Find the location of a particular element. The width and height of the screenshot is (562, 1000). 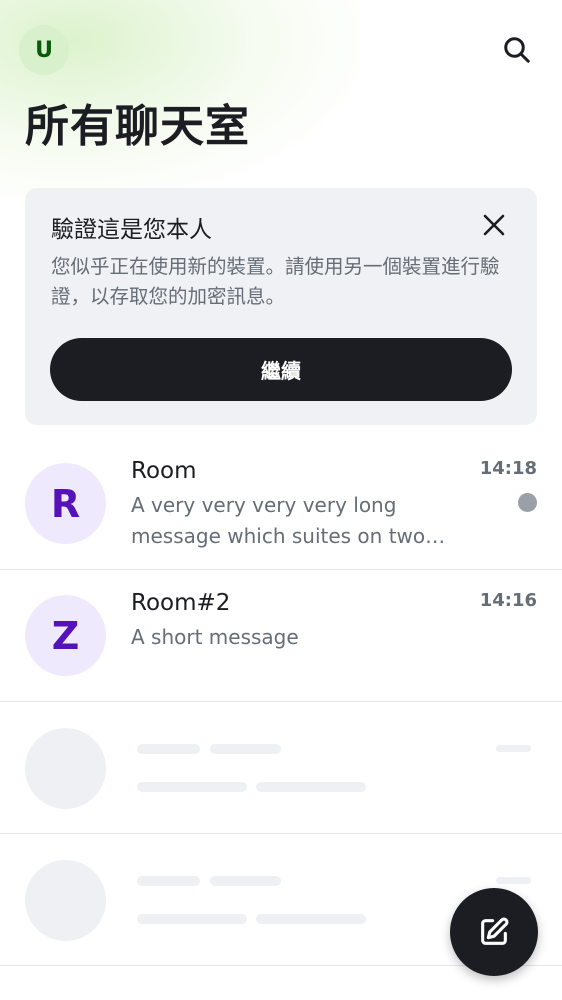

room-avatar-initial: Z is located at coordinates (65, 635).